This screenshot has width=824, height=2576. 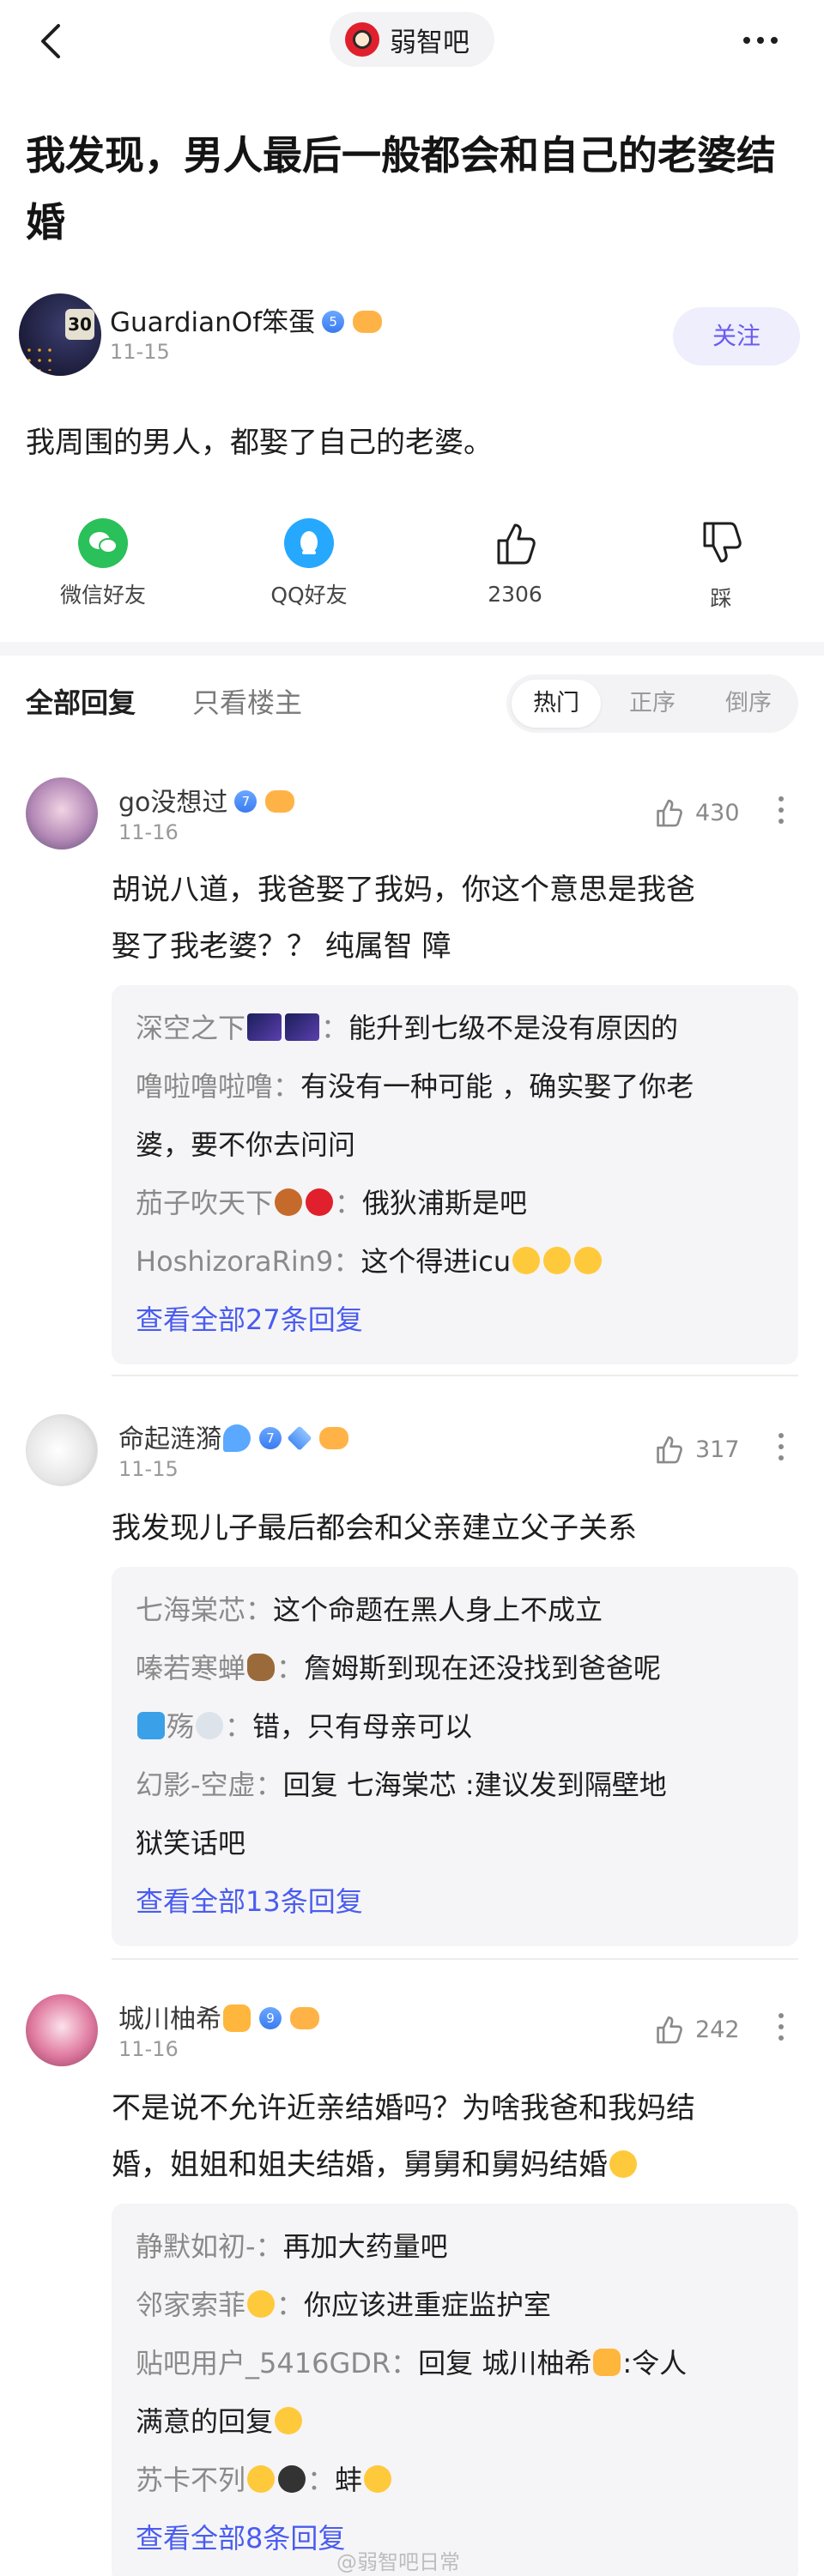 I want to click on sub-reply-text-cont: 满意的回复, so click(x=205, y=2421).